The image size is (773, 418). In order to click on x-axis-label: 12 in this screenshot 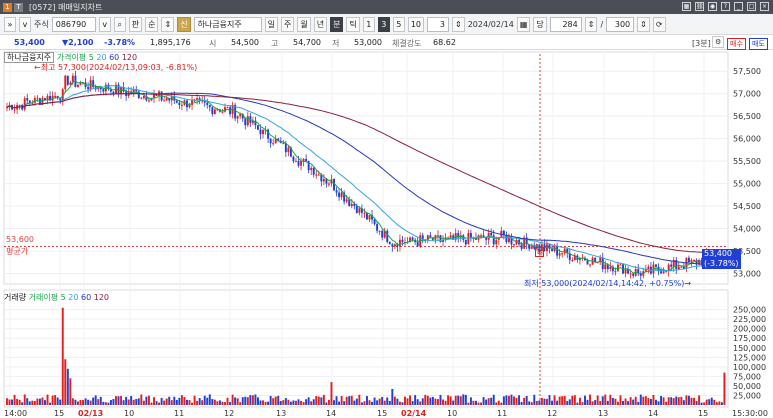, I will do `click(552, 413)`.